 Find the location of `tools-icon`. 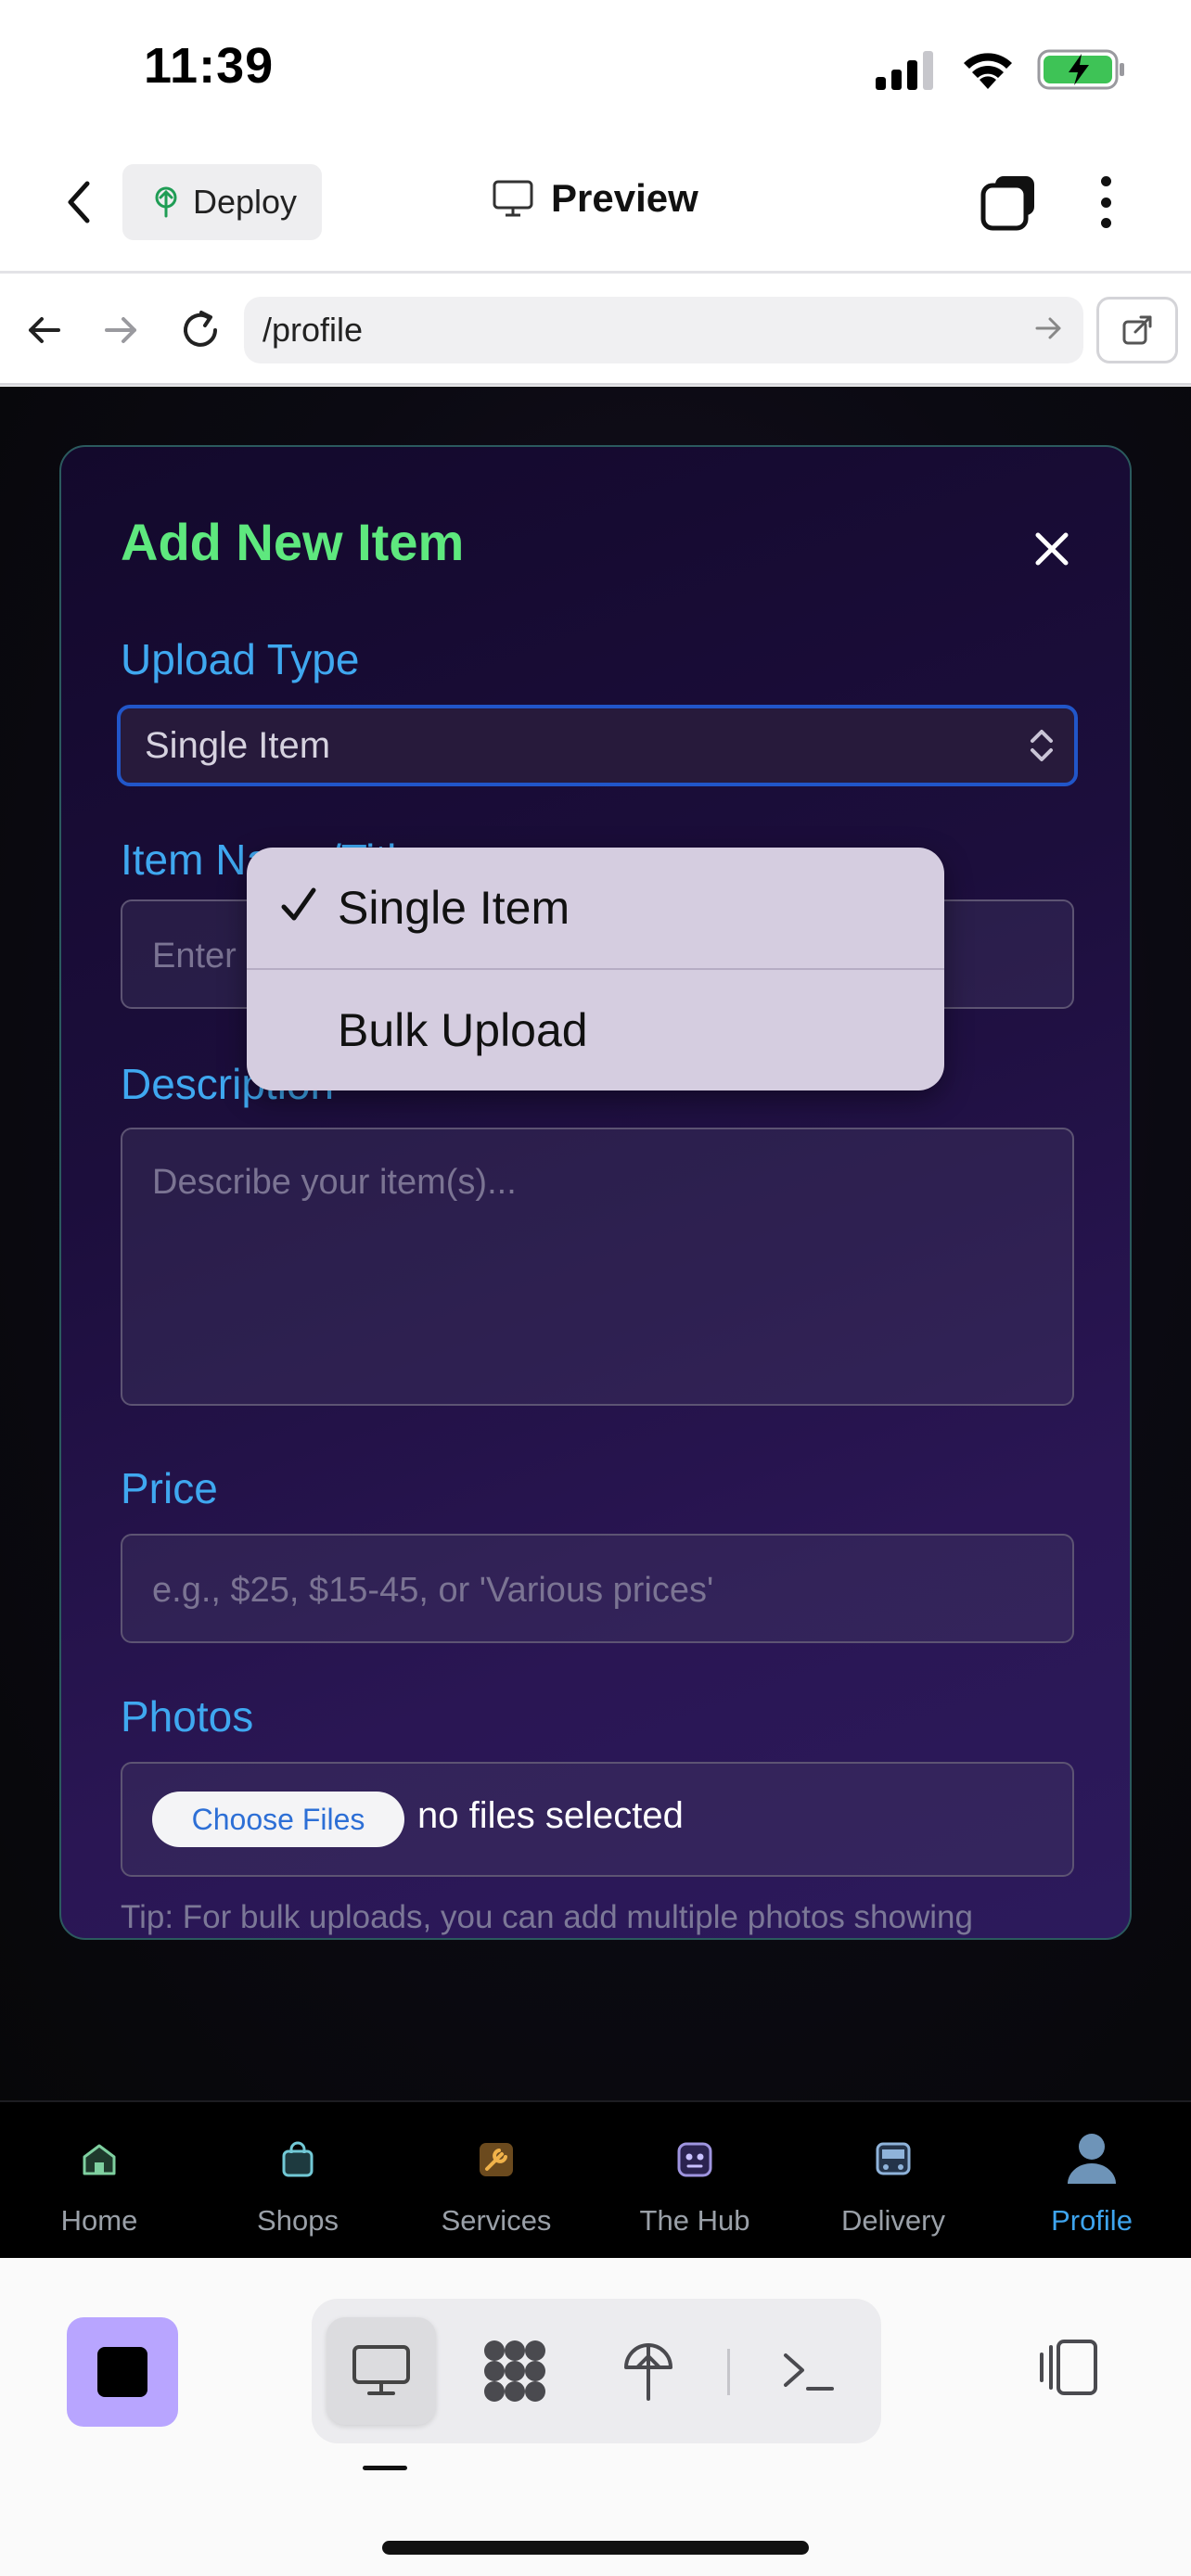

tools-icon is located at coordinates (497, 2159).